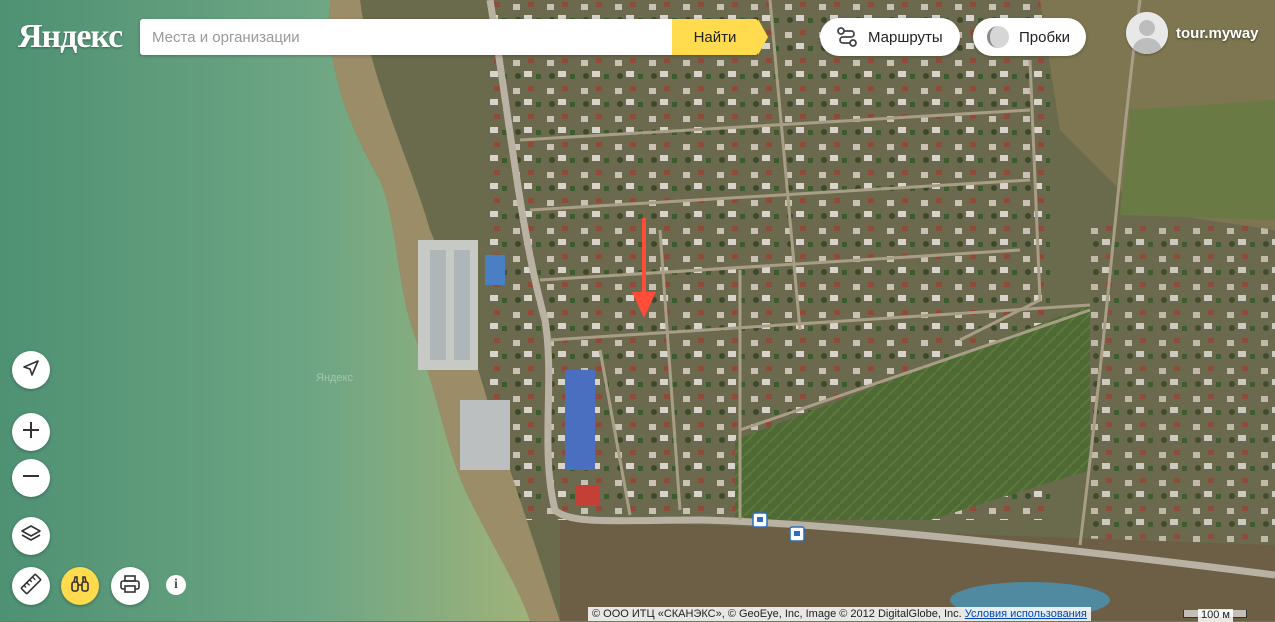  I want to click on info-icon: i, so click(176, 585).